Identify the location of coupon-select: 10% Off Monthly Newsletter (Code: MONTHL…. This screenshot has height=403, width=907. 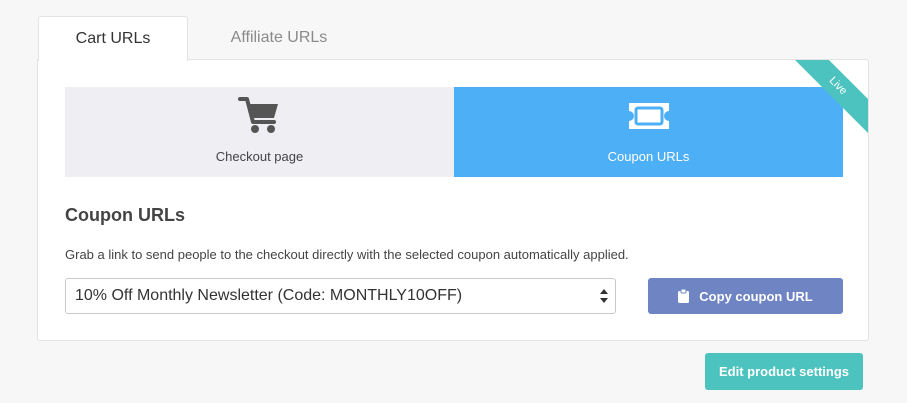
(340, 296).